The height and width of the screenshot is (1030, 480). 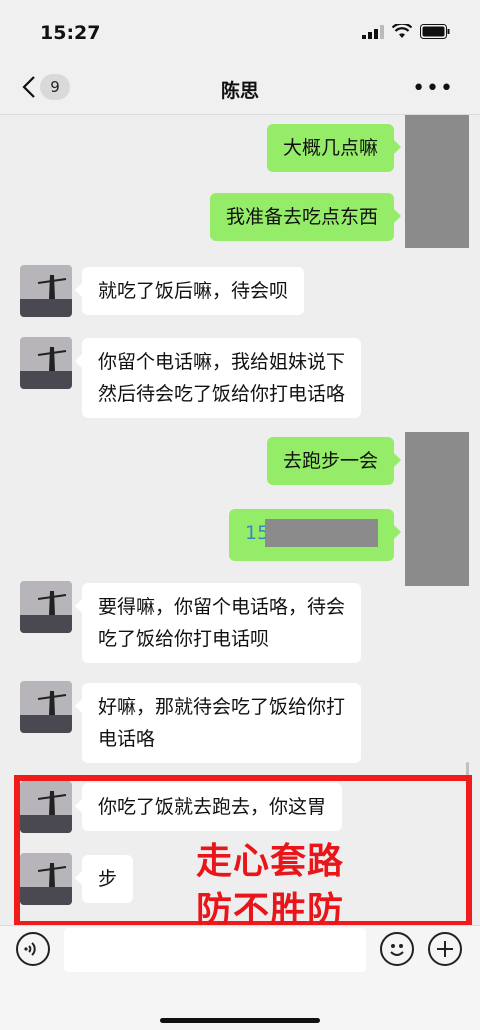 I want to click on more-actions-button, so click(x=445, y=949).